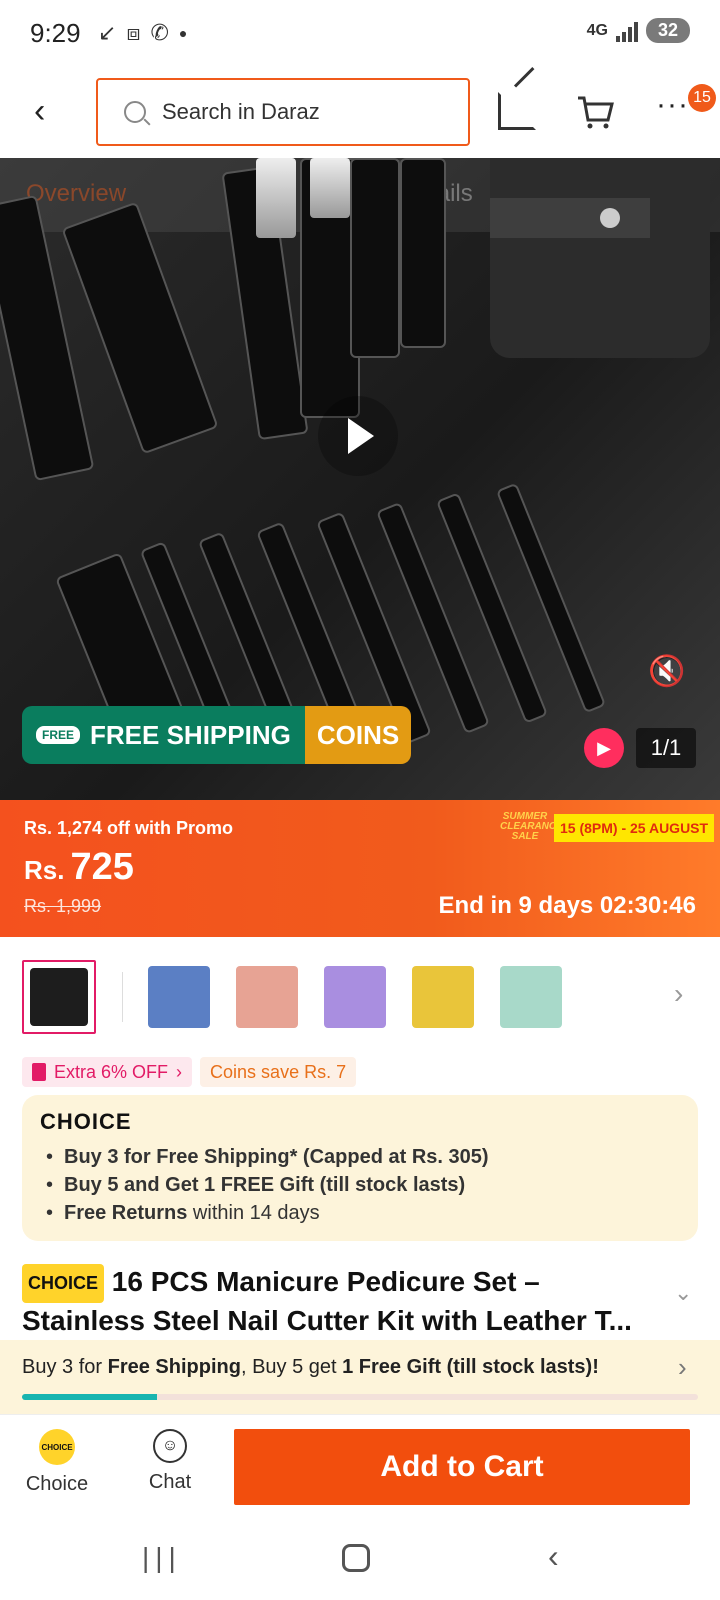 This screenshot has height=1600, width=720. I want to click on extra-off-chip: Extra 6% OFF ›, so click(107, 1072).